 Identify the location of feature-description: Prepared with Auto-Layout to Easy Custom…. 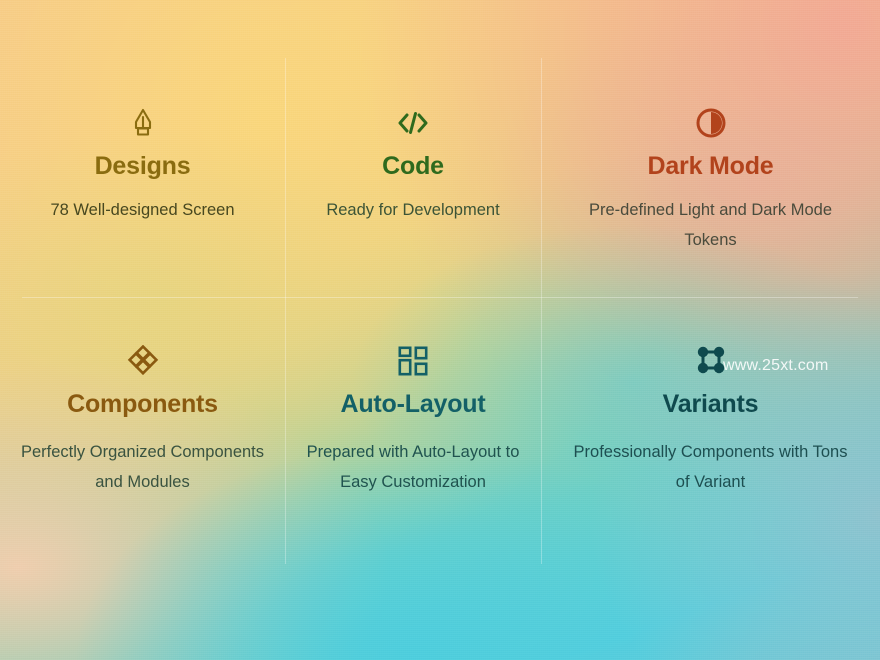
(413, 466).